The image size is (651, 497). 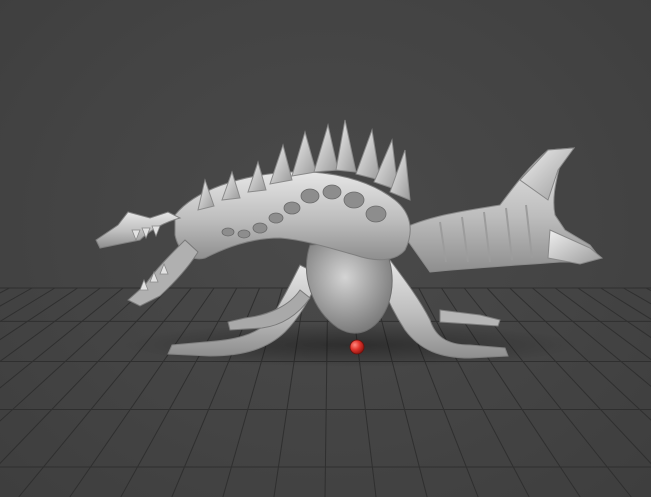 What do you see at coordinates (575, 247) in the screenshot?
I see `dragon-tail-tip` at bounding box center [575, 247].